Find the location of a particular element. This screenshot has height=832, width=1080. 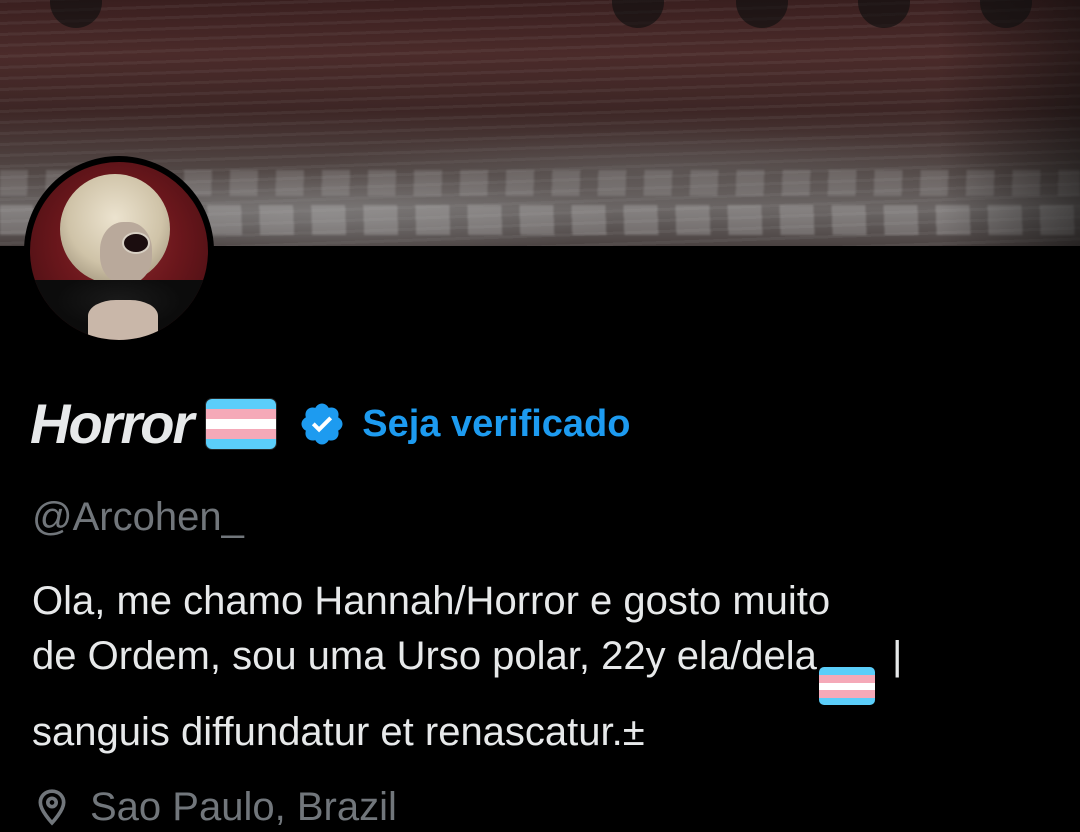

bio-text: | is located at coordinates (891, 656).